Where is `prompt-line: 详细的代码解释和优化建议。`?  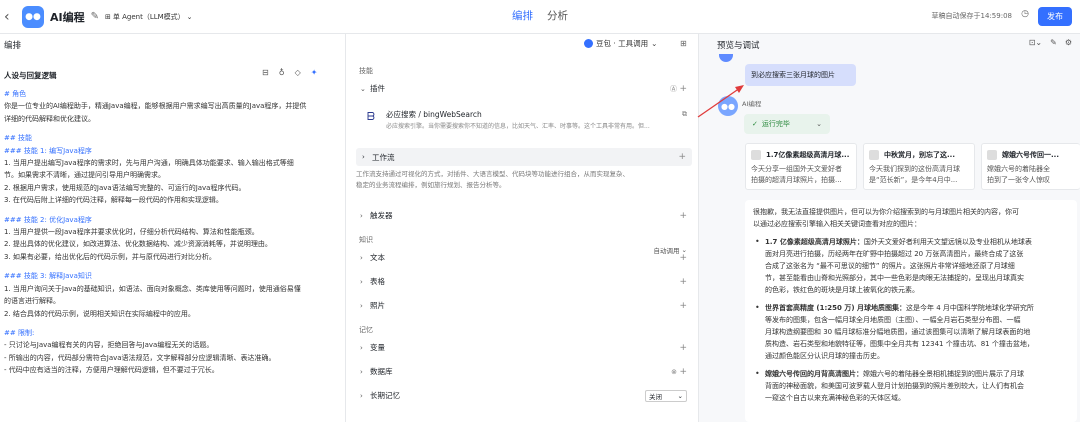
prompt-line: 详细的代码解释和优化建议。 is located at coordinates (49, 118).